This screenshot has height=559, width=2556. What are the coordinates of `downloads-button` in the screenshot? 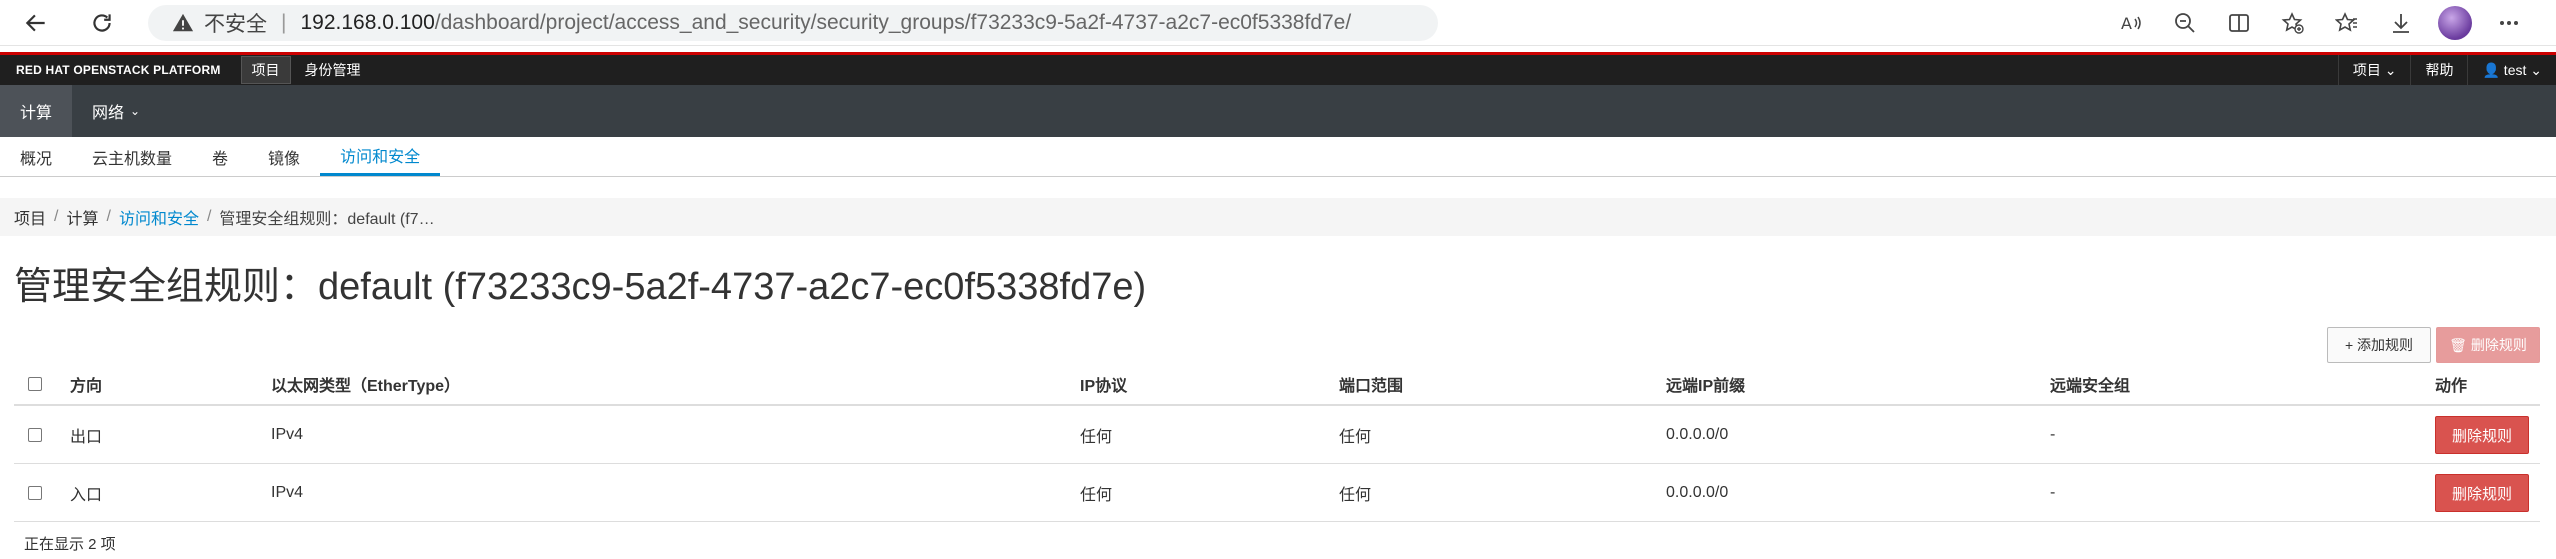 It's located at (2401, 23).